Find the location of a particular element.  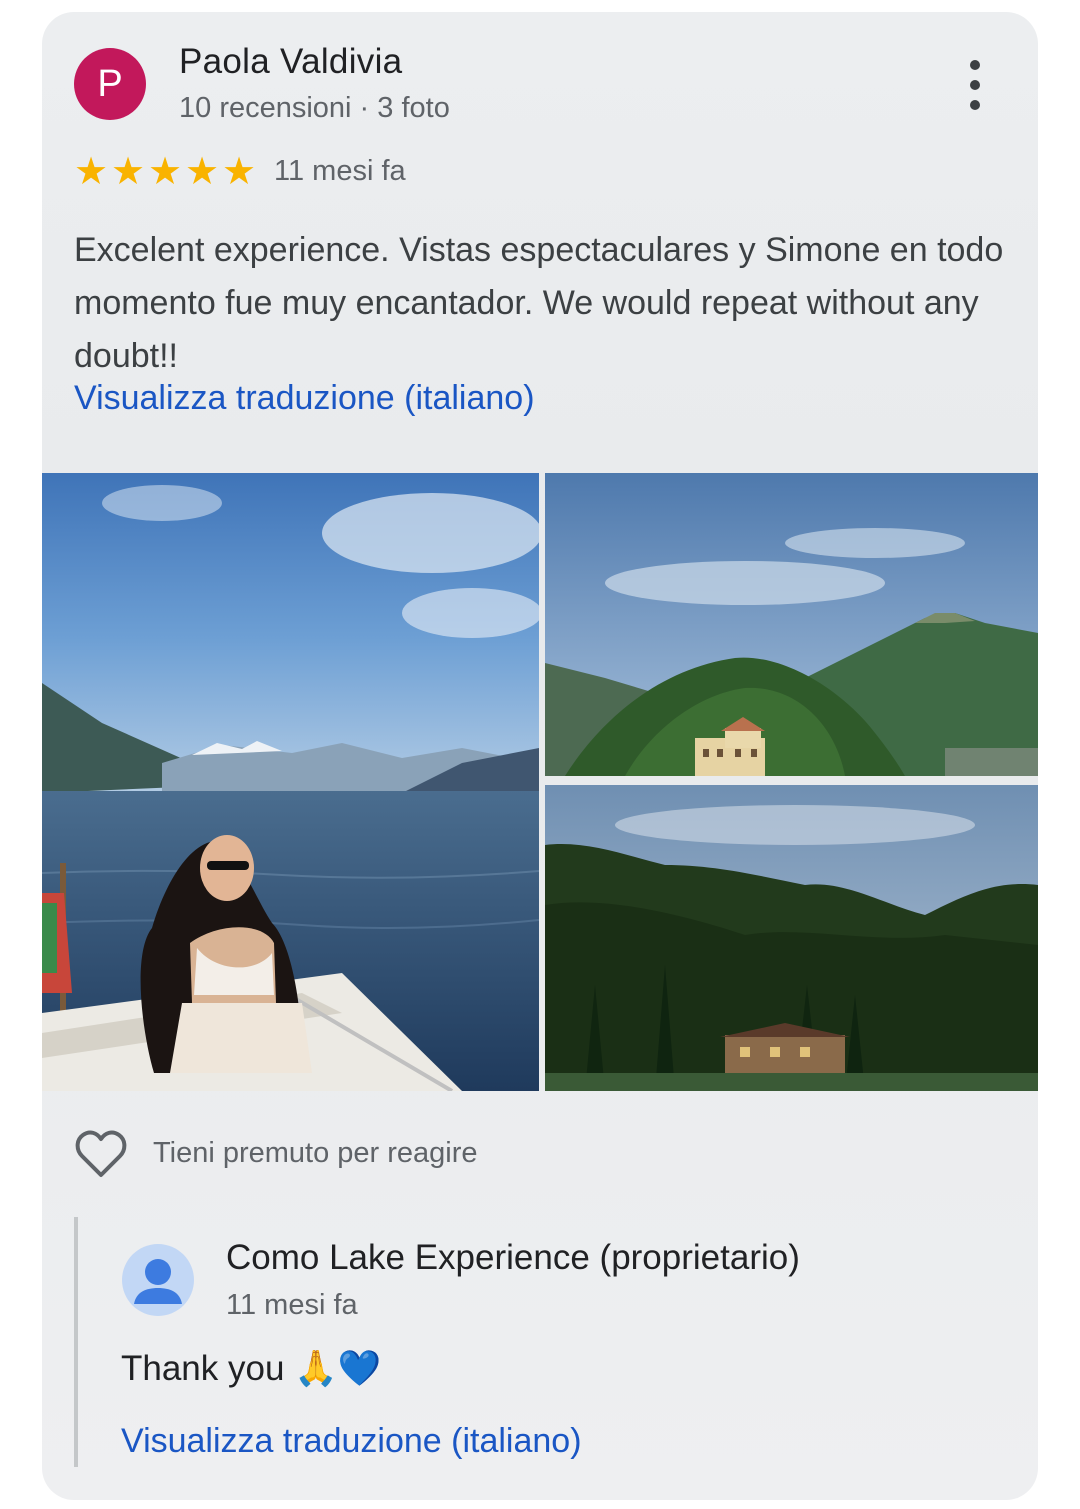

reviewer-avatar-letter: P is located at coordinates (110, 83).